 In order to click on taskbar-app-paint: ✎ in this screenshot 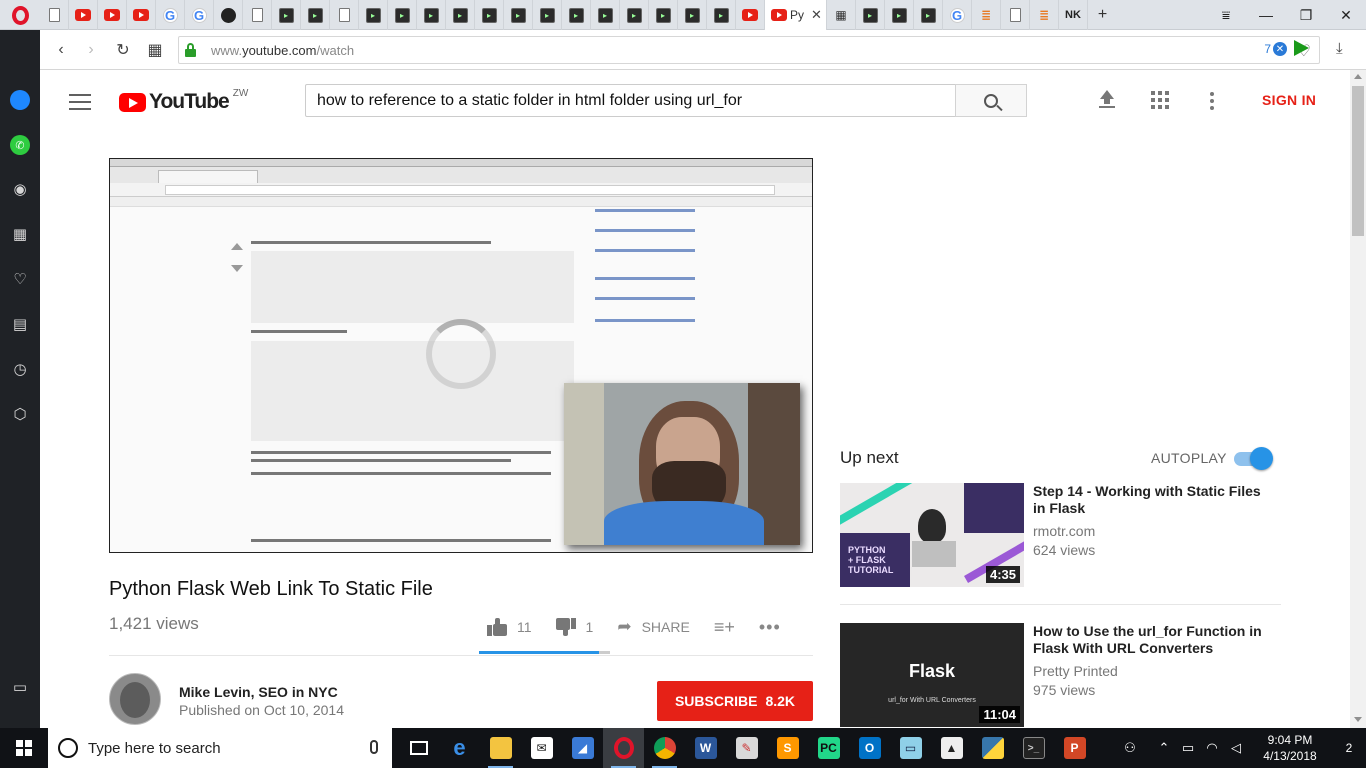, I will do `click(746, 748)`.